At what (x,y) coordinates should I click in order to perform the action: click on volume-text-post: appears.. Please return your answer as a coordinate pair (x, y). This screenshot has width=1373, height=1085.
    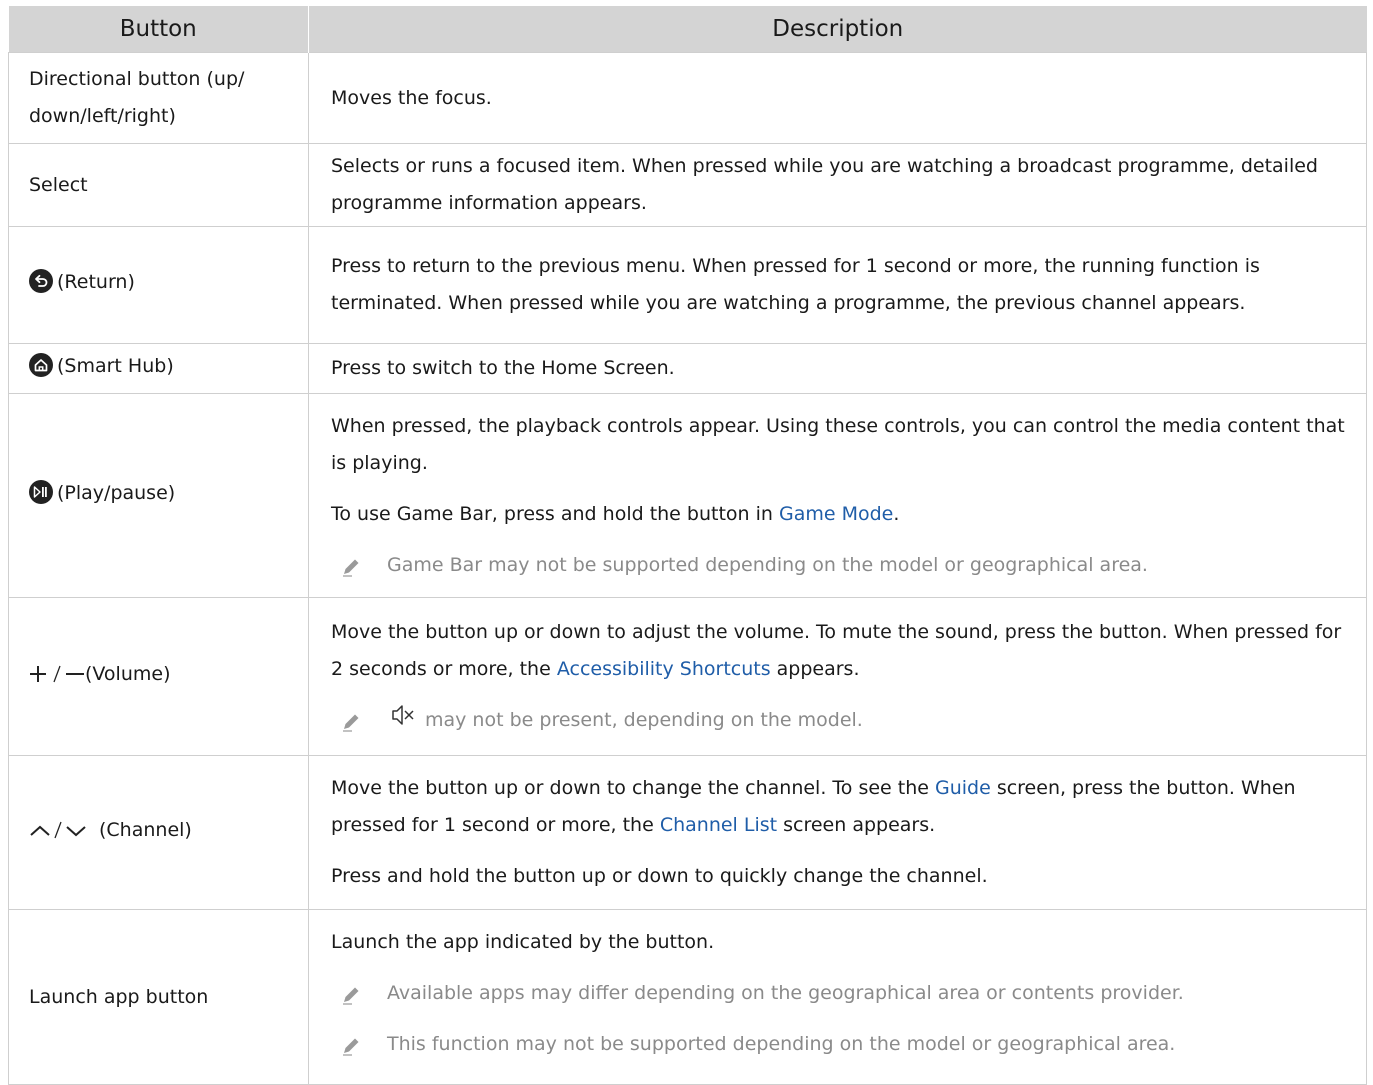
    Looking at the image, I should click on (815, 669).